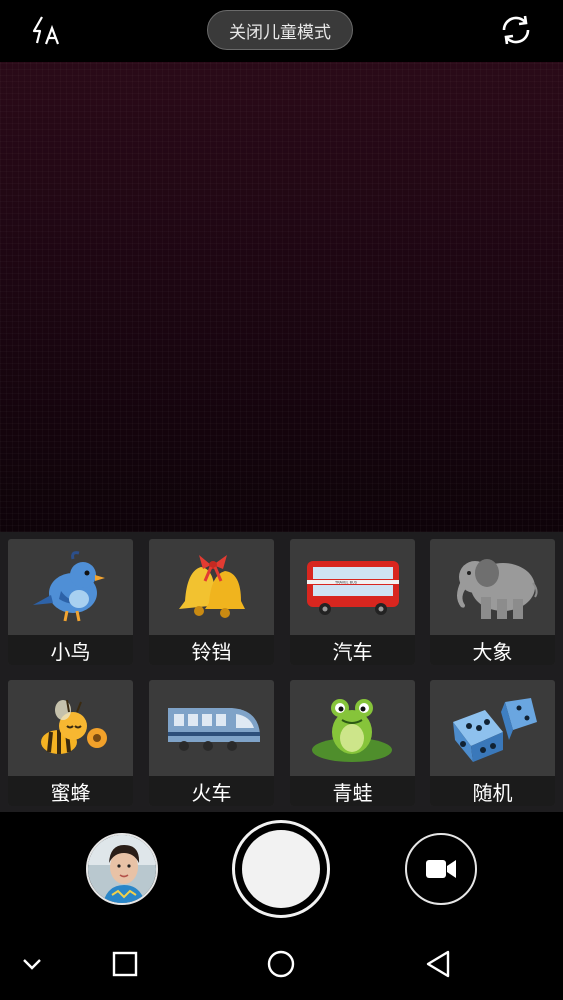  What do you see at coordinates (441, 869) in the screenshot?
I see `video-camera-icon` at bounding box center [441, 869].